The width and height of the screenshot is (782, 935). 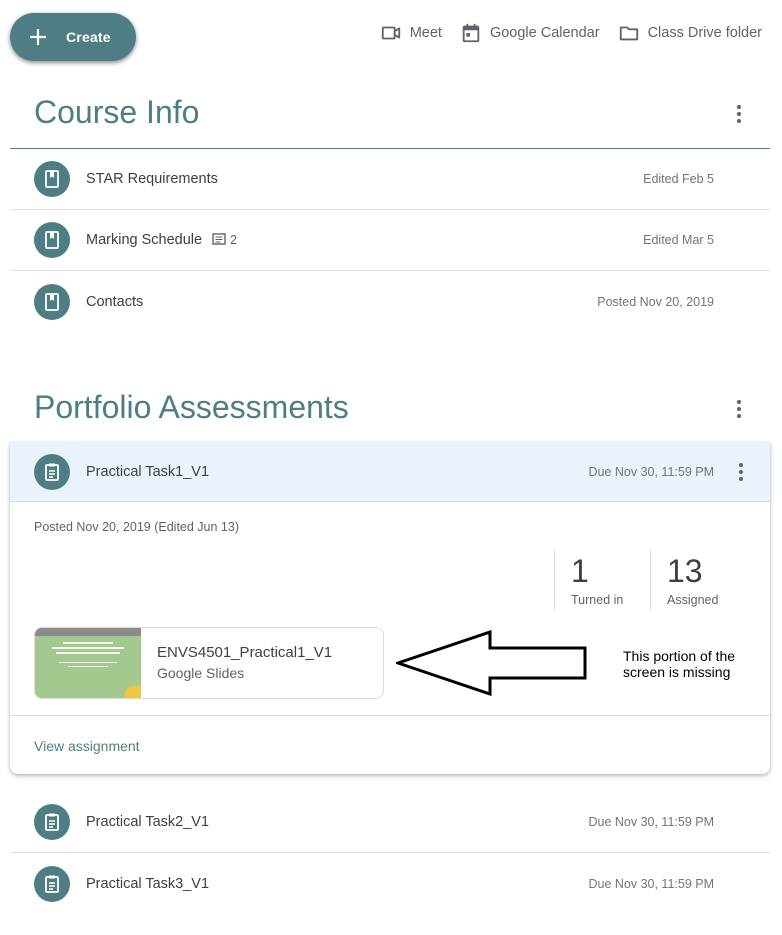 What do you see at coordinates (390, 822) in the screenshot?
I see `assignment-item-task2: Practical Task2_V1 Due Nov 30, 11:59 PM` at bounding box center [390, 822].